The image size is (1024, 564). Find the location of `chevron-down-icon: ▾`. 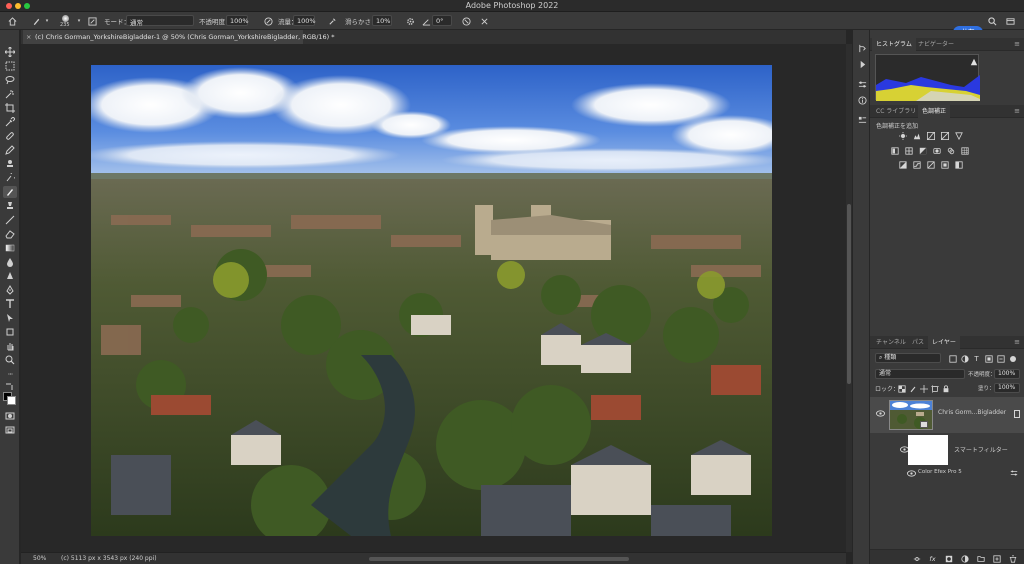

chevron-down-icon: ▾ is located at coordinates (47, 21).